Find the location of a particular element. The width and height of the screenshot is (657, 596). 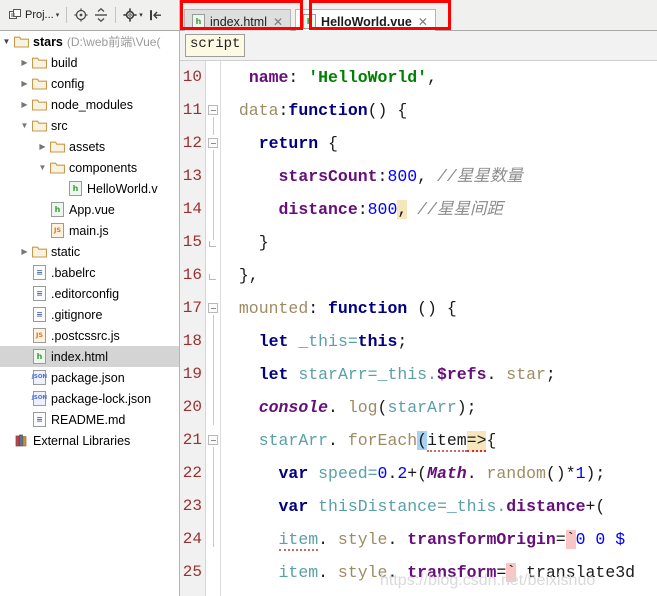

token-method-foreach: forEach is located at coordinates (377, 440).